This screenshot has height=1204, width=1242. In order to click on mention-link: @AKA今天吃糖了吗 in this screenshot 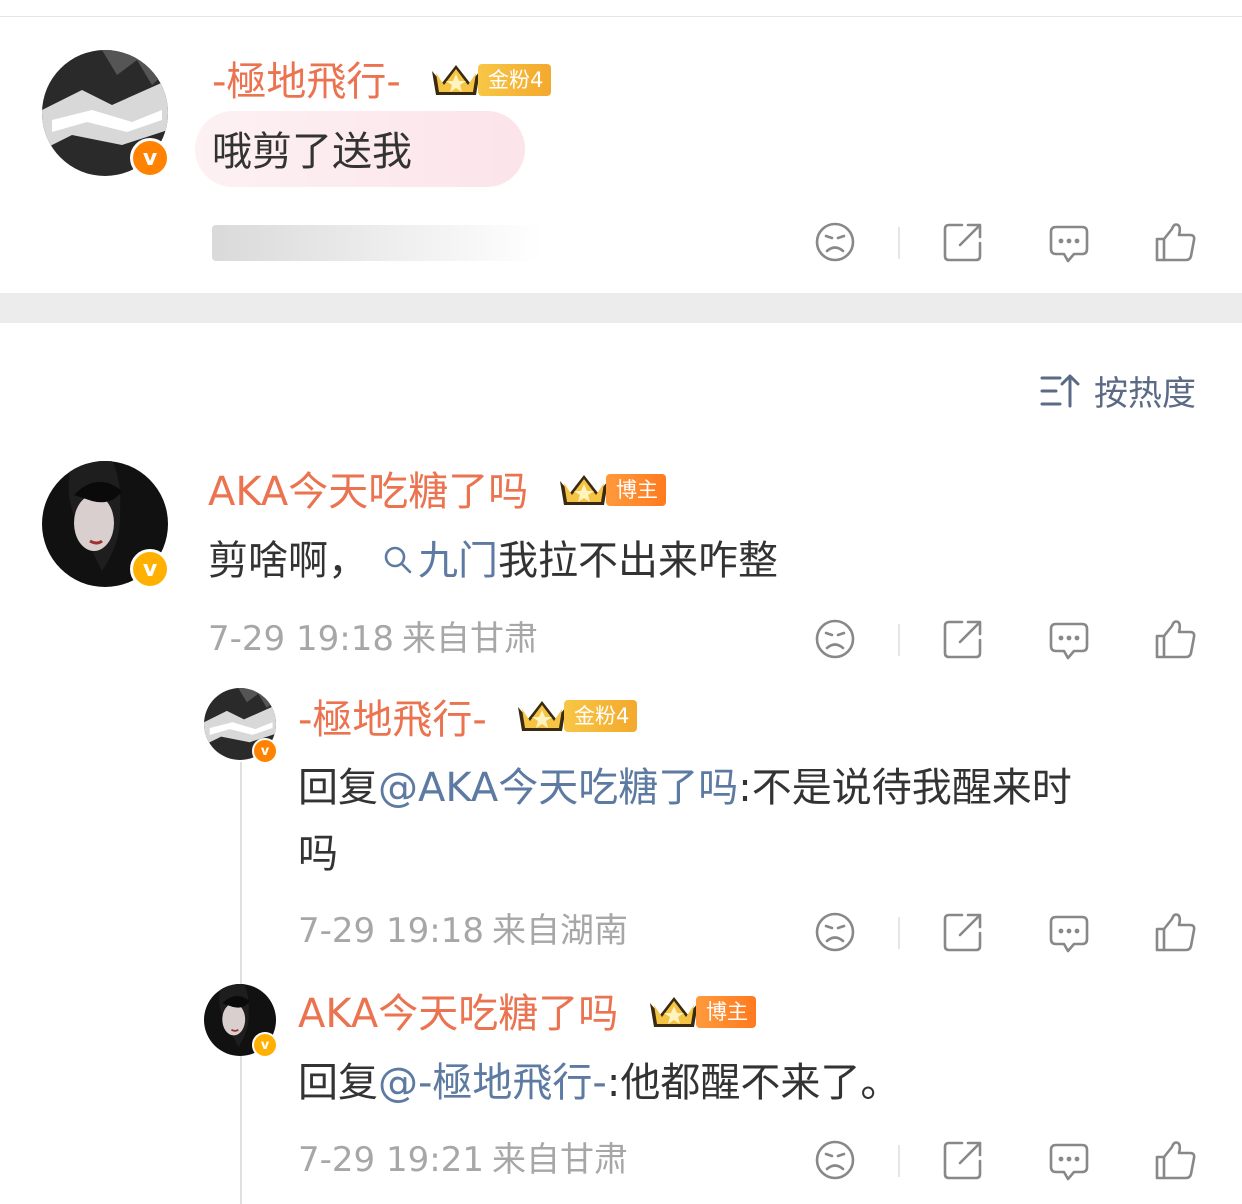, I will do `click(558, 788)`.